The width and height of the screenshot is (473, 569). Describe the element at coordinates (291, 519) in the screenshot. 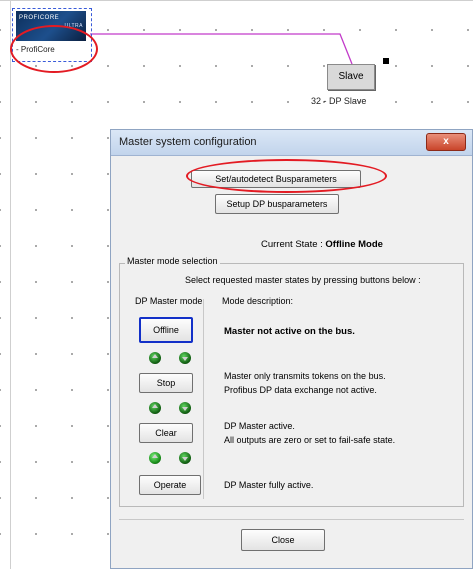

I see `dialog-separator` at that location.